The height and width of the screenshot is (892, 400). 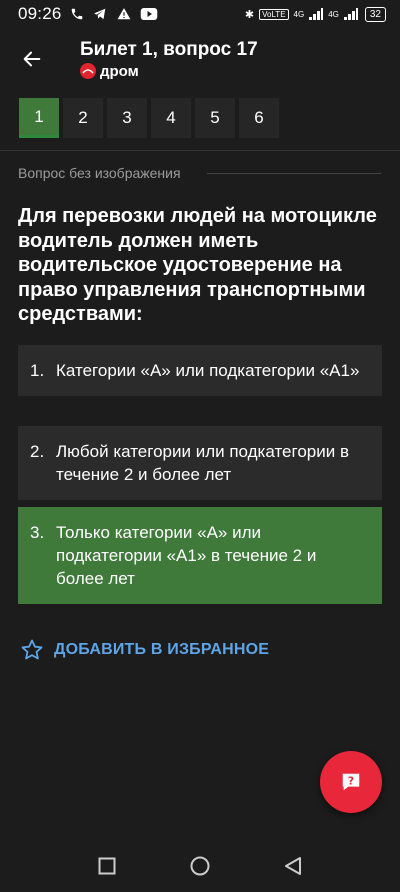 What do you see at coordinates (375, 14) in the screenshot?
I see `battery-indicator: 32` at bounding box center [375, 14].